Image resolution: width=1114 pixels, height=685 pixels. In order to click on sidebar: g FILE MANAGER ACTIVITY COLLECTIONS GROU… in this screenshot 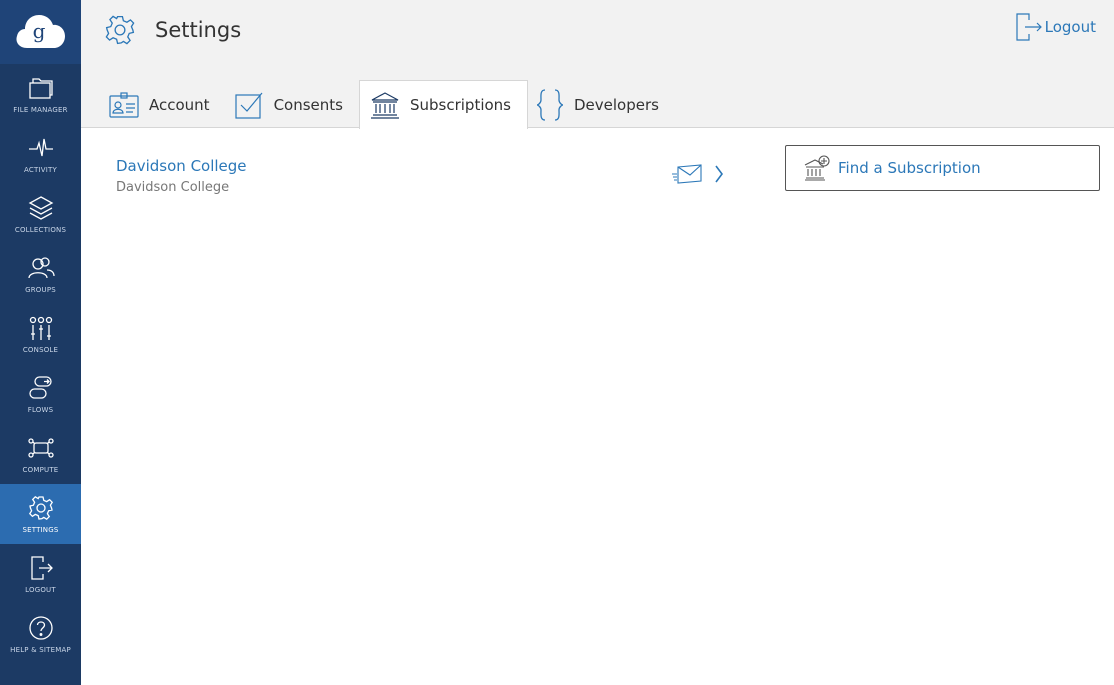, I will do `click(40, 342)`.